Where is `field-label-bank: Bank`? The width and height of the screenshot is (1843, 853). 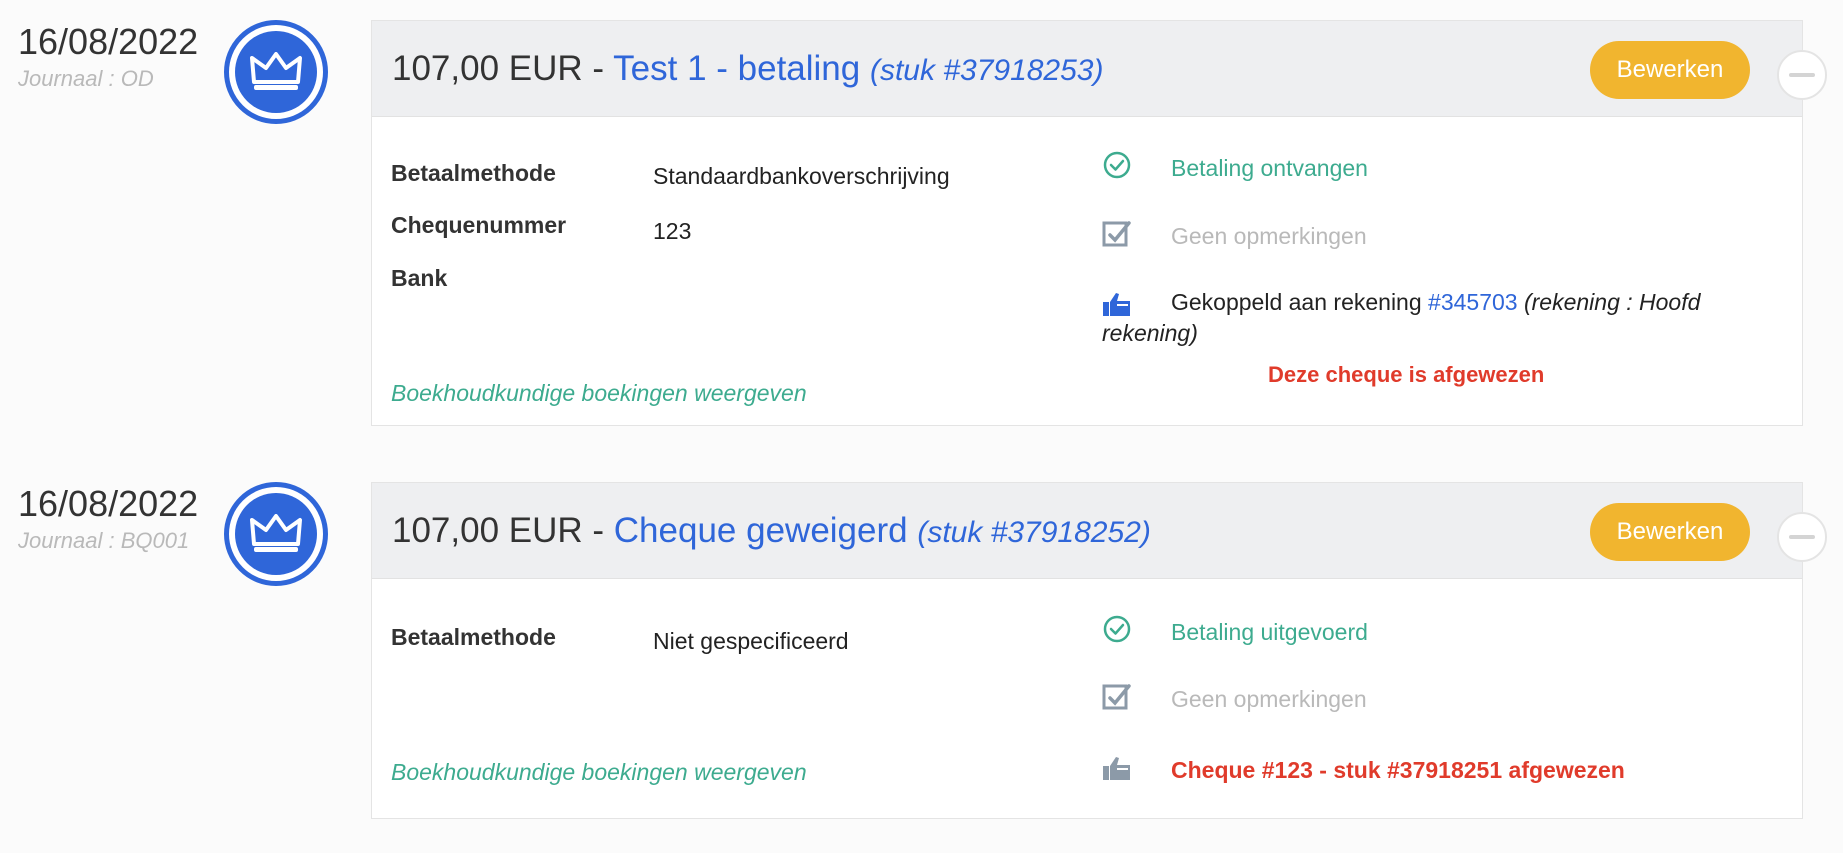 field-label-bank: Bank is located at coordinates (419, 278).